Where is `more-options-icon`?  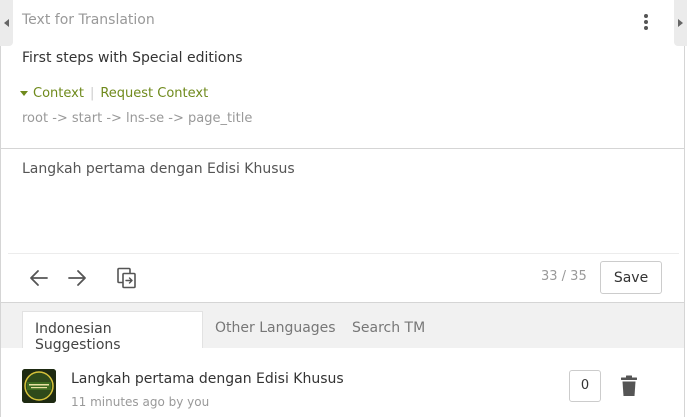 more-options-icon is located at coordinates (646, 22).